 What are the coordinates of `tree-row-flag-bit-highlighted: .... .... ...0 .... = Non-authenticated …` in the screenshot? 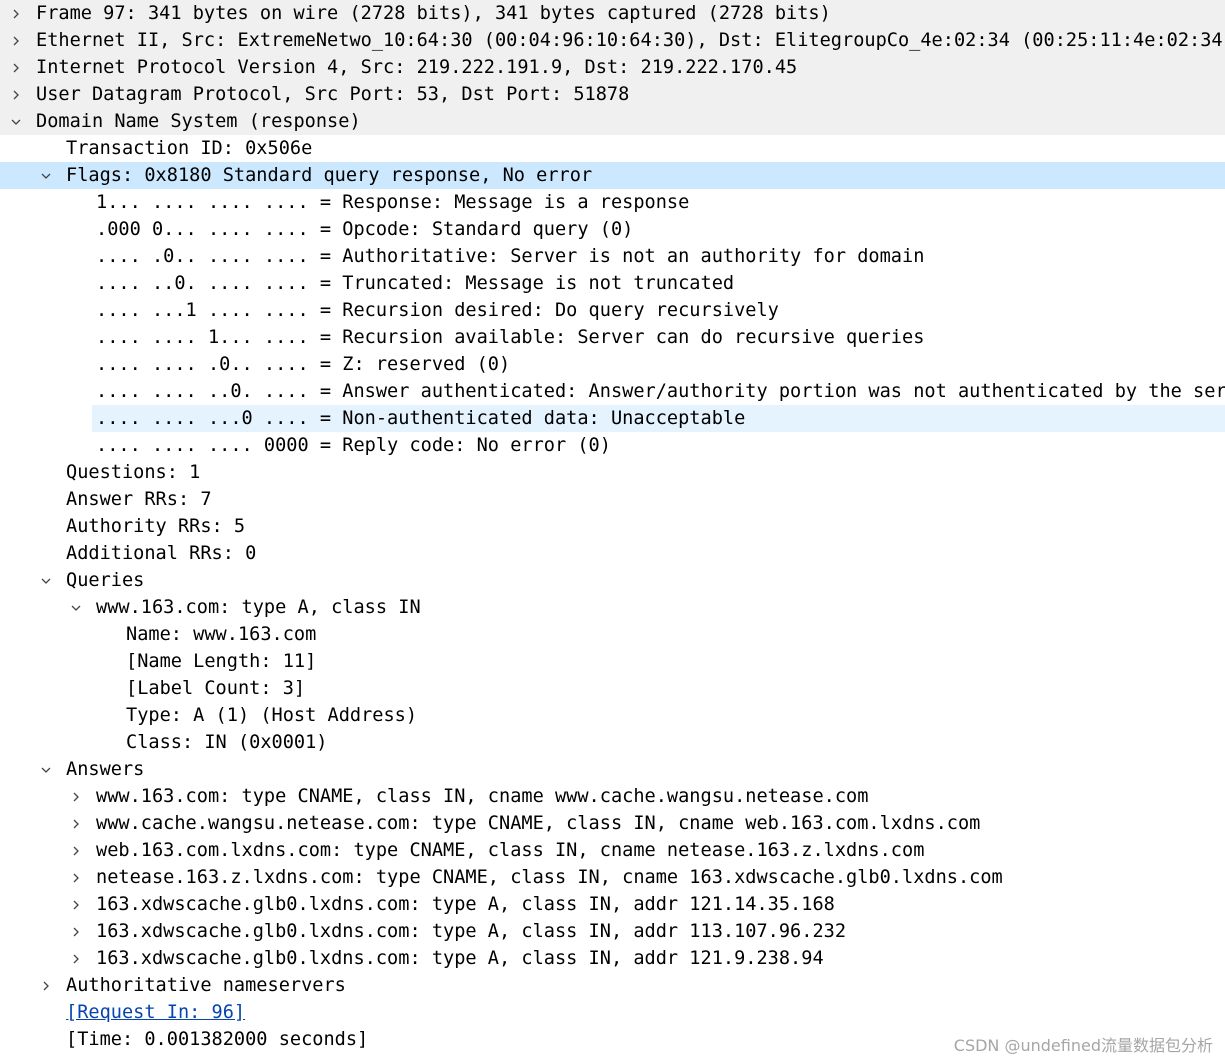 It's located at (612, 418).